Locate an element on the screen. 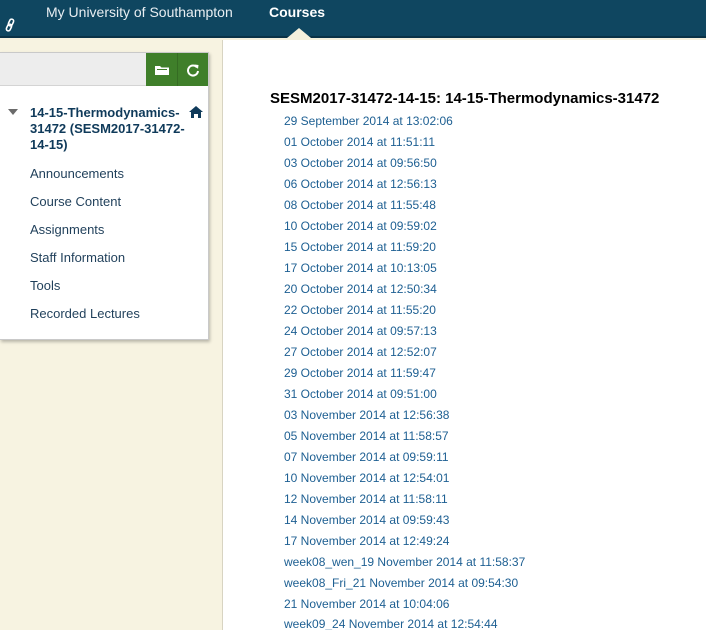 The image size is (706, 630). course-menu-header is located at coordinates (104, 69).